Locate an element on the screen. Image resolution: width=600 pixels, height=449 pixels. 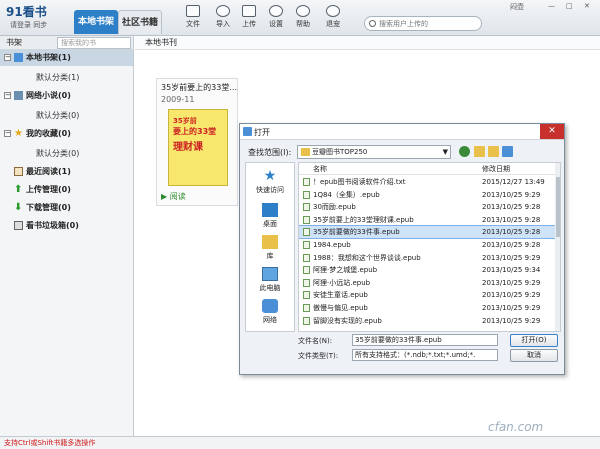
file-row: ！epub图书阅读软件介绍.txt 2015/12/27 13:49 is located at coordinates (427, 182).